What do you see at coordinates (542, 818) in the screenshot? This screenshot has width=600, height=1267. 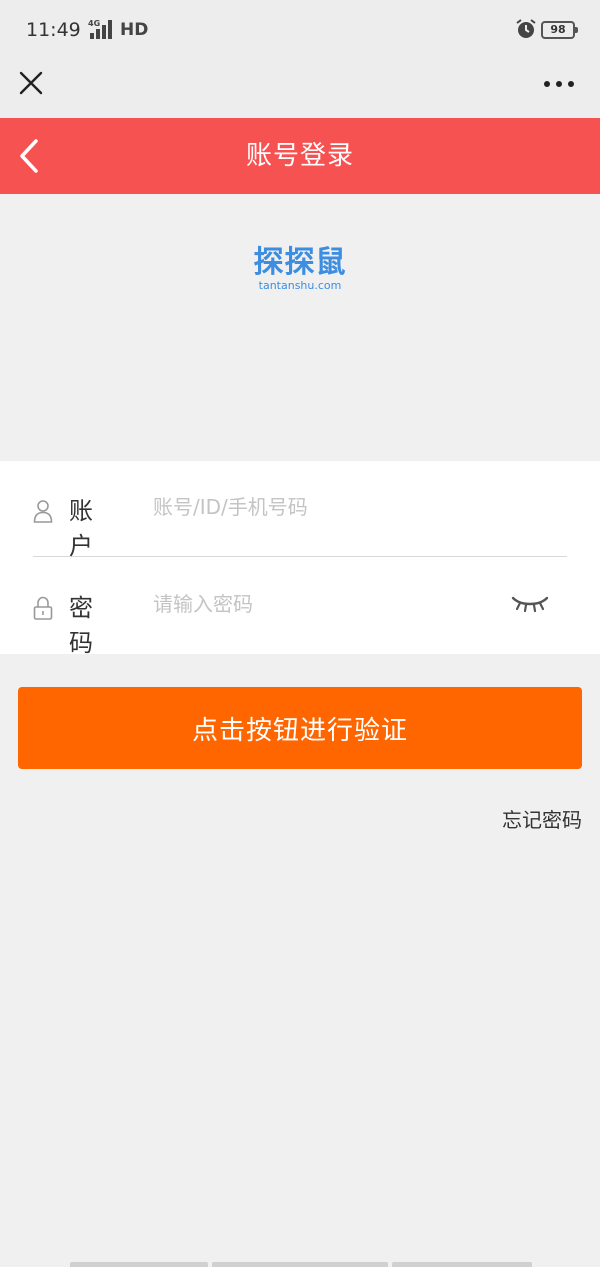 I see `forgot-password-link: 忘记密码` at bounding box center [542, 818].